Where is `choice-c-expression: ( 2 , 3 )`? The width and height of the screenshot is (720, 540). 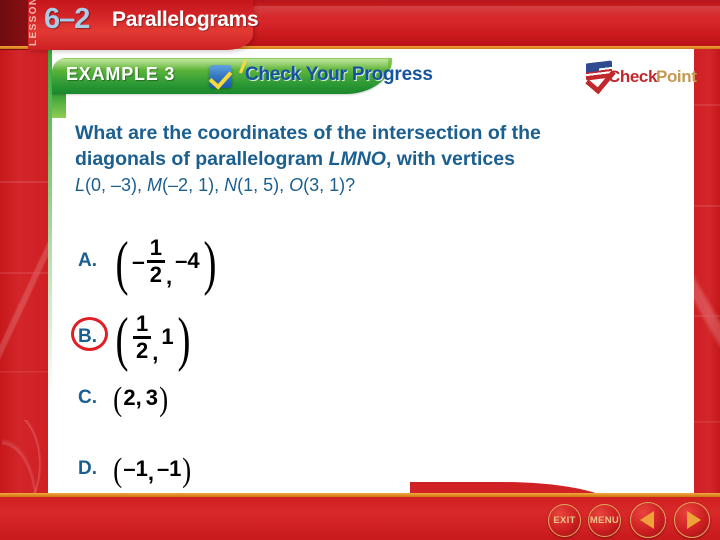 choice-c-expression: ( 2 , 3 ) is located at coordinates (141, 399).